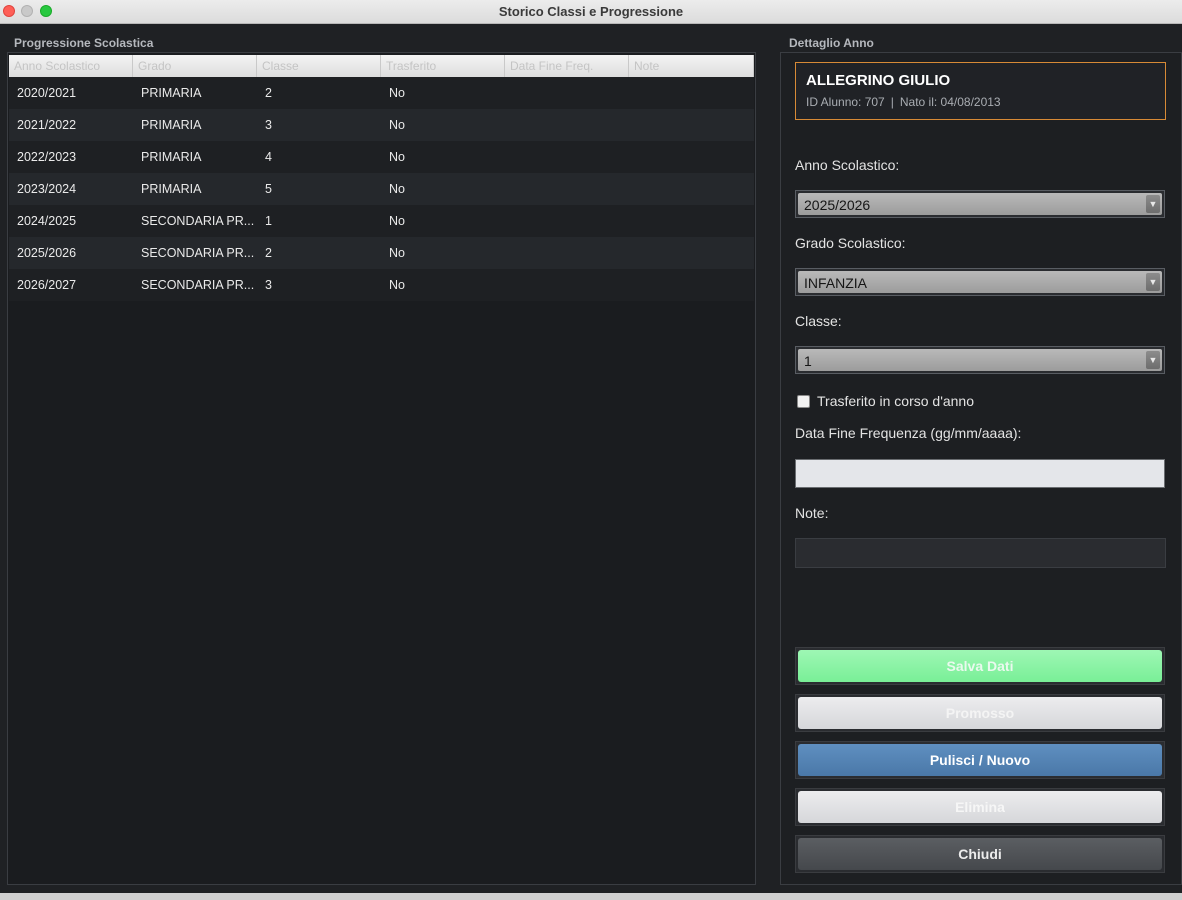  Describe the element at coordinates (381, 125) in the screenshot. I see `table-row: 2021/2022 PRIMARIA 3 No` at that location.